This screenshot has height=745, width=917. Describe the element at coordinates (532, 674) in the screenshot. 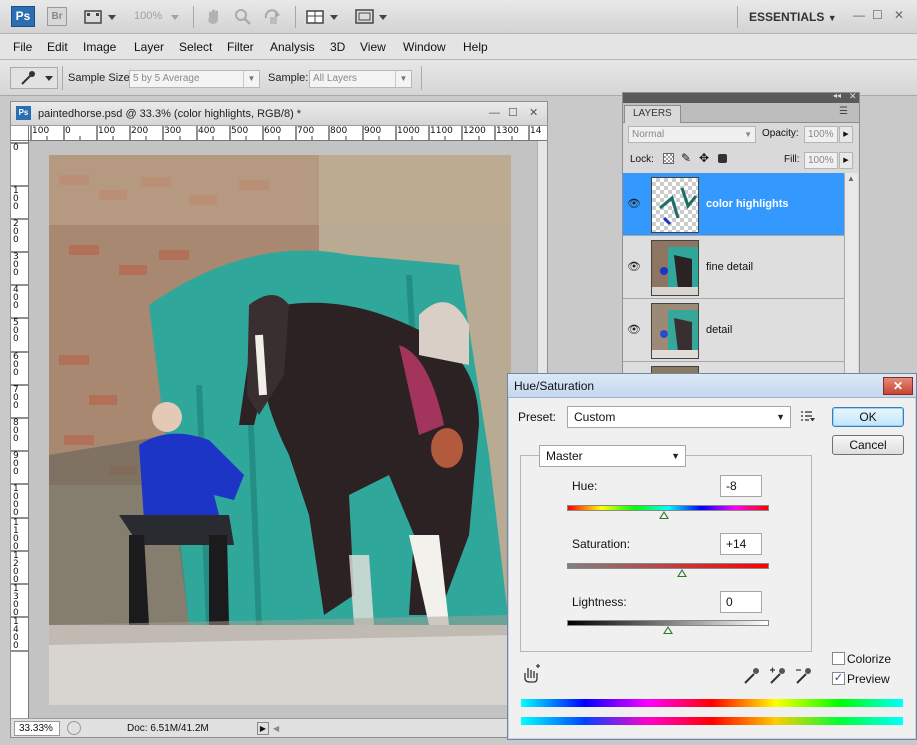

I see `targeted-adjustment-icon` at that location.